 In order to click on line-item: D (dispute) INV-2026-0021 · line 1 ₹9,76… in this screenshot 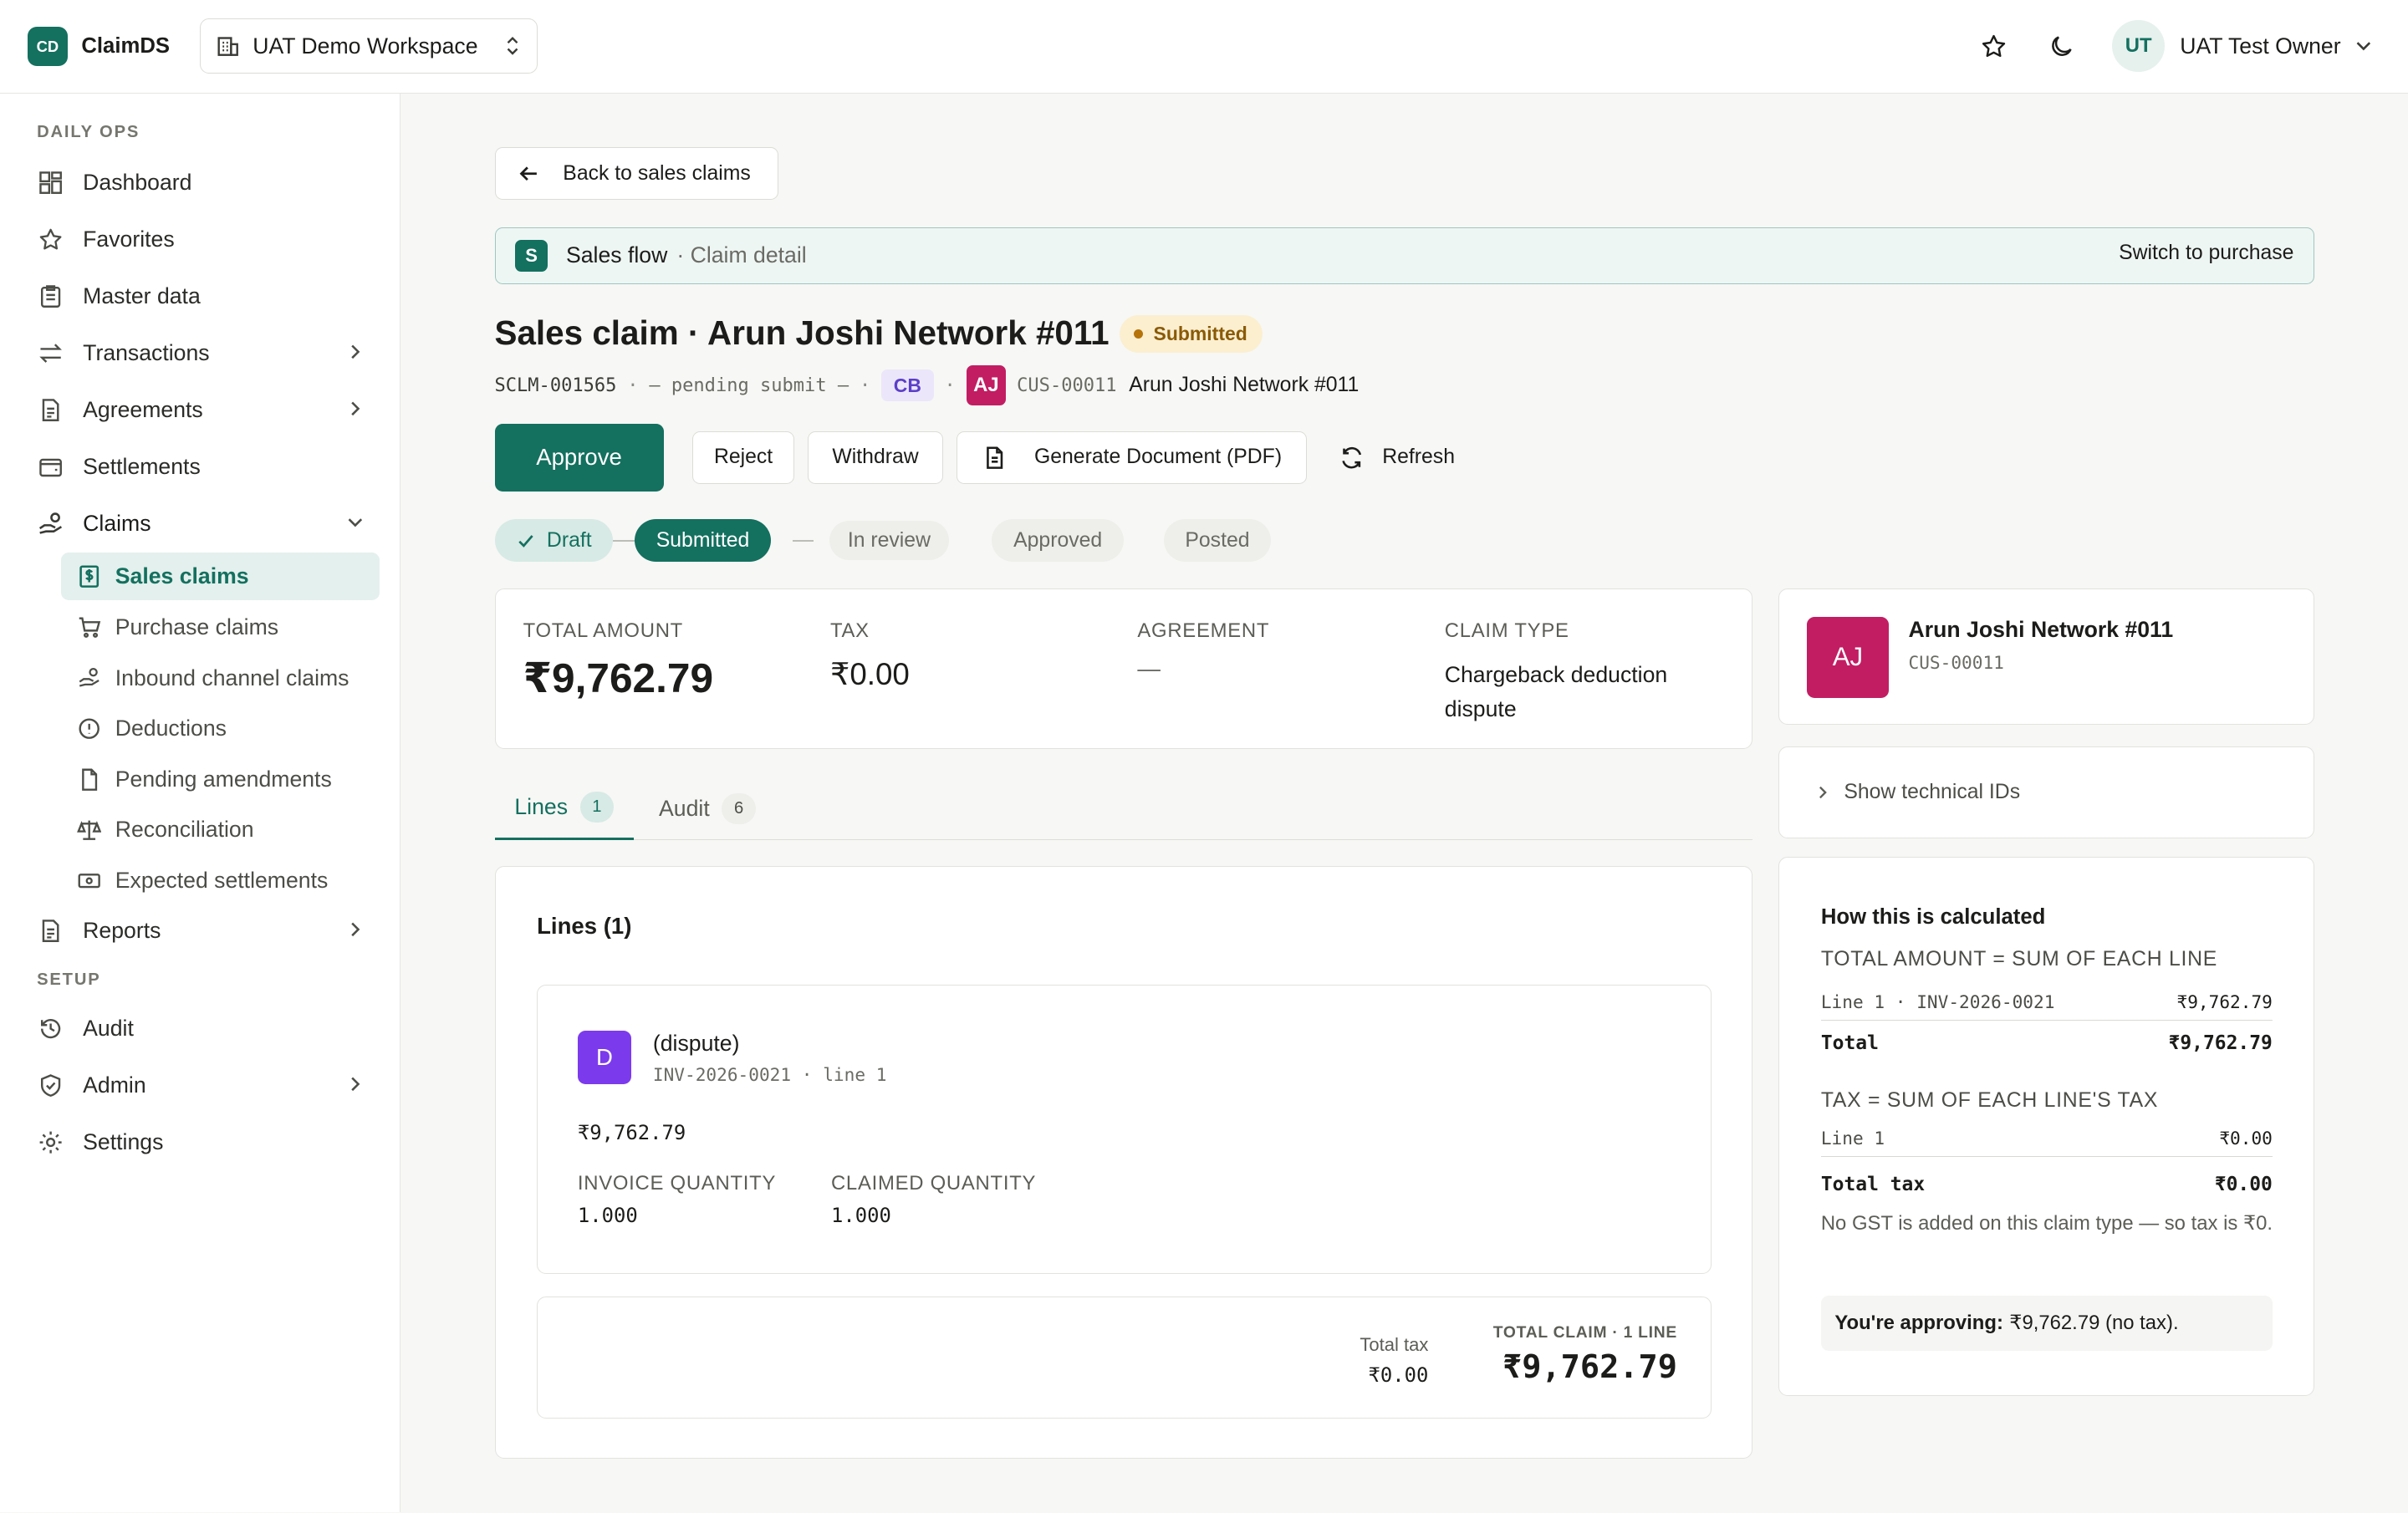, I will do `click(1124, 1129)`.